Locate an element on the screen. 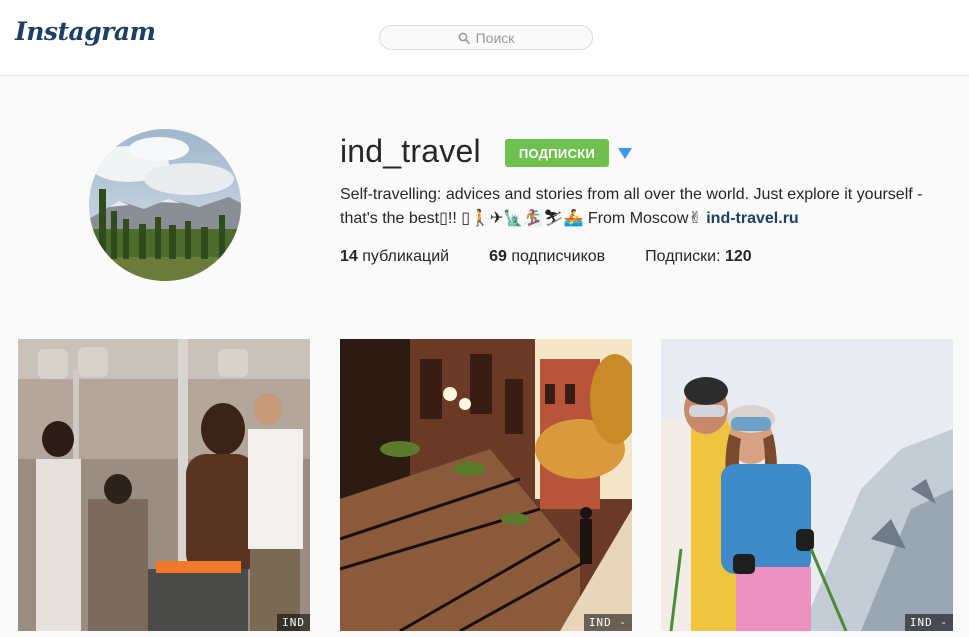 The image size is (969, 637). post-thumbnail-ski: IND - is located at coordinates (807, 485).